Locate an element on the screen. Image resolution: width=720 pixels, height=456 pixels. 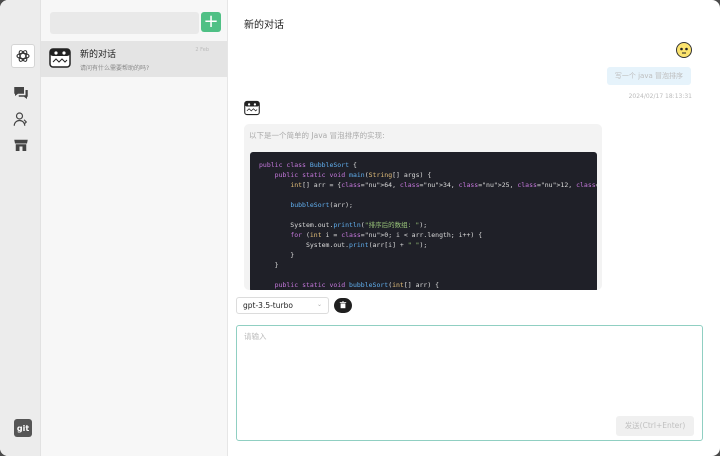
conversation-subtitle: 请问有什么需要帮助的吗? is located at coordinates (115, 68).